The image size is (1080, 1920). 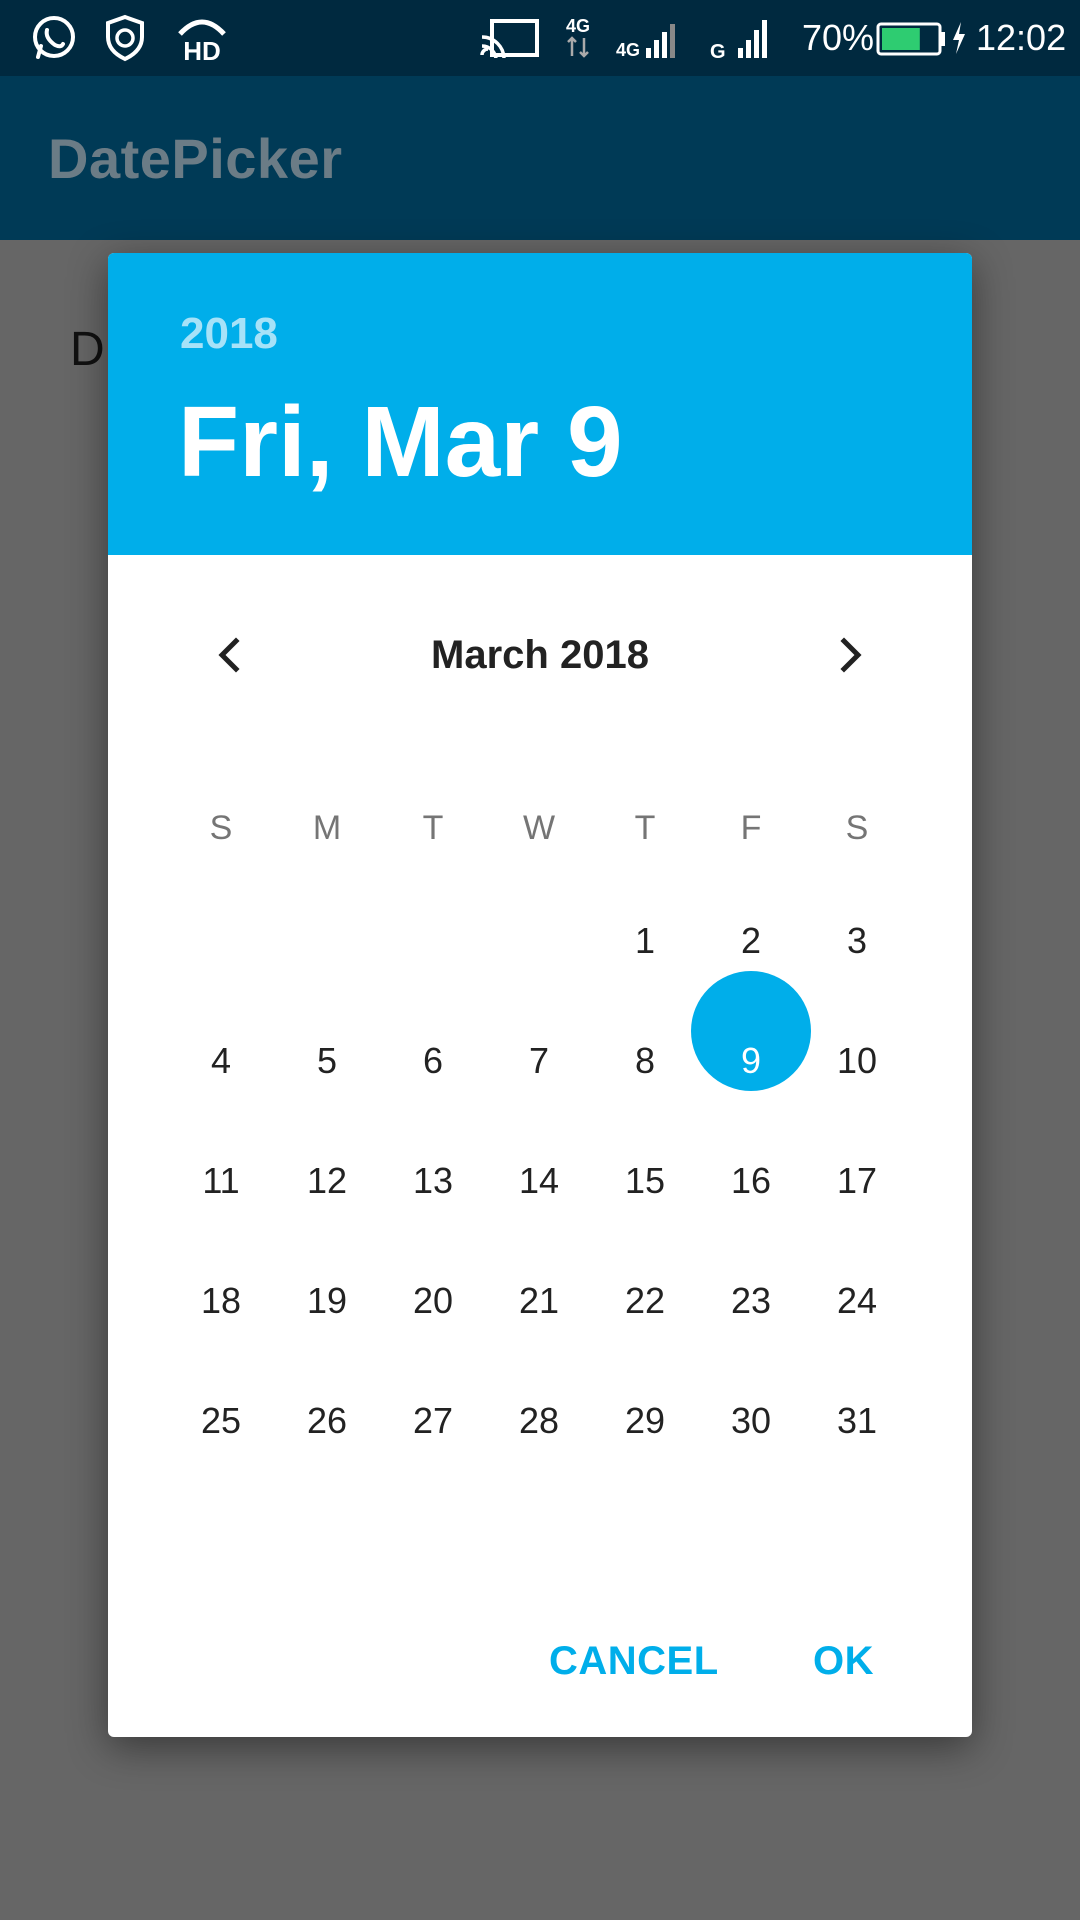 What do you see at coordinates (327, 1061) in the screenshot?
I see `day-cell: 5` at bounding box center [327, 1061].